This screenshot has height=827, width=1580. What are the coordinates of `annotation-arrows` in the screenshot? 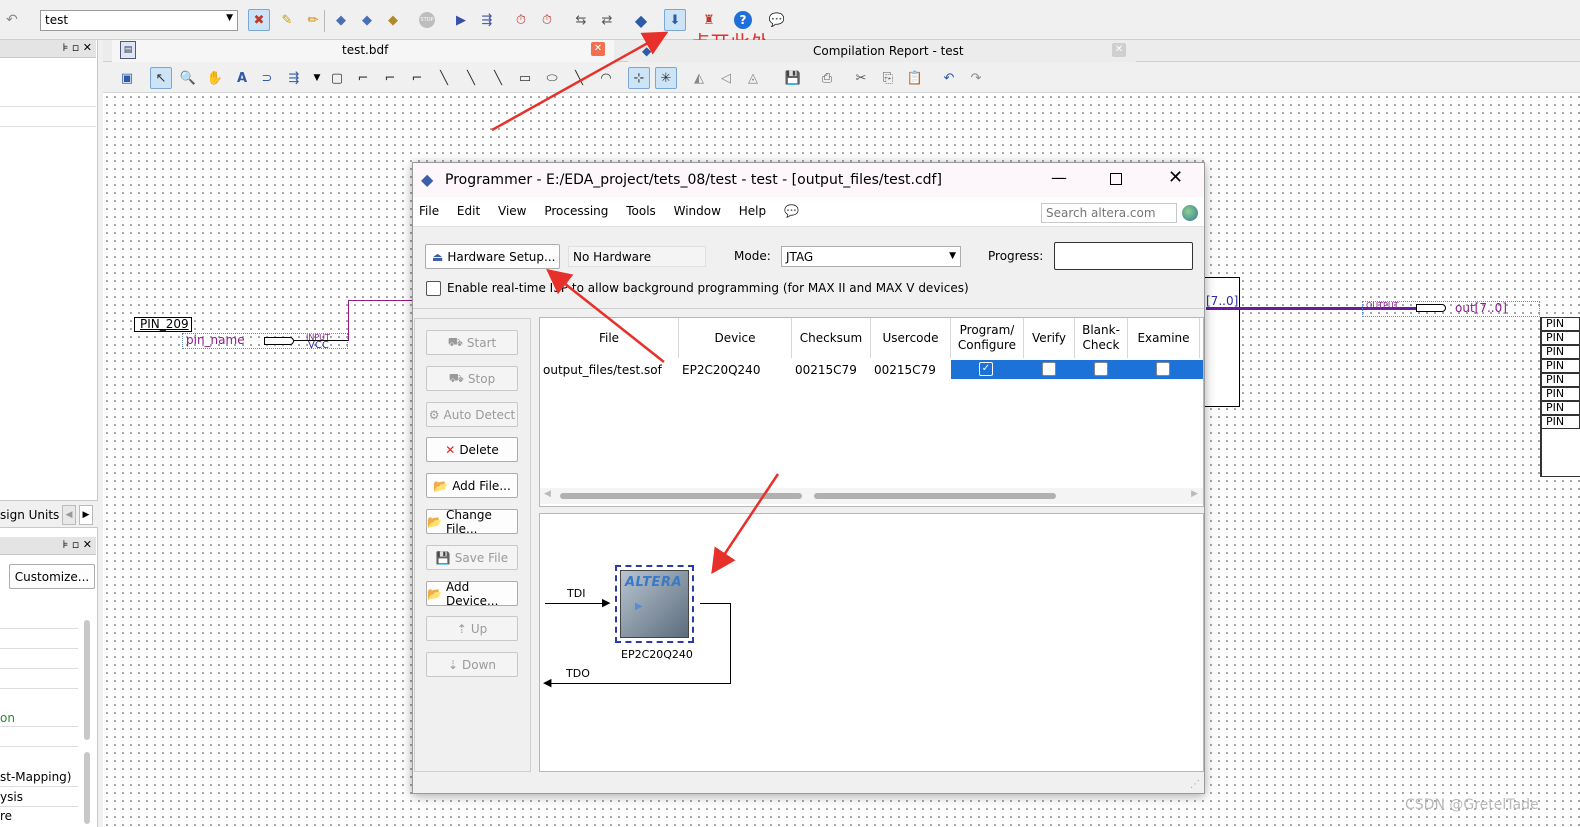 It's located at (635, 303).